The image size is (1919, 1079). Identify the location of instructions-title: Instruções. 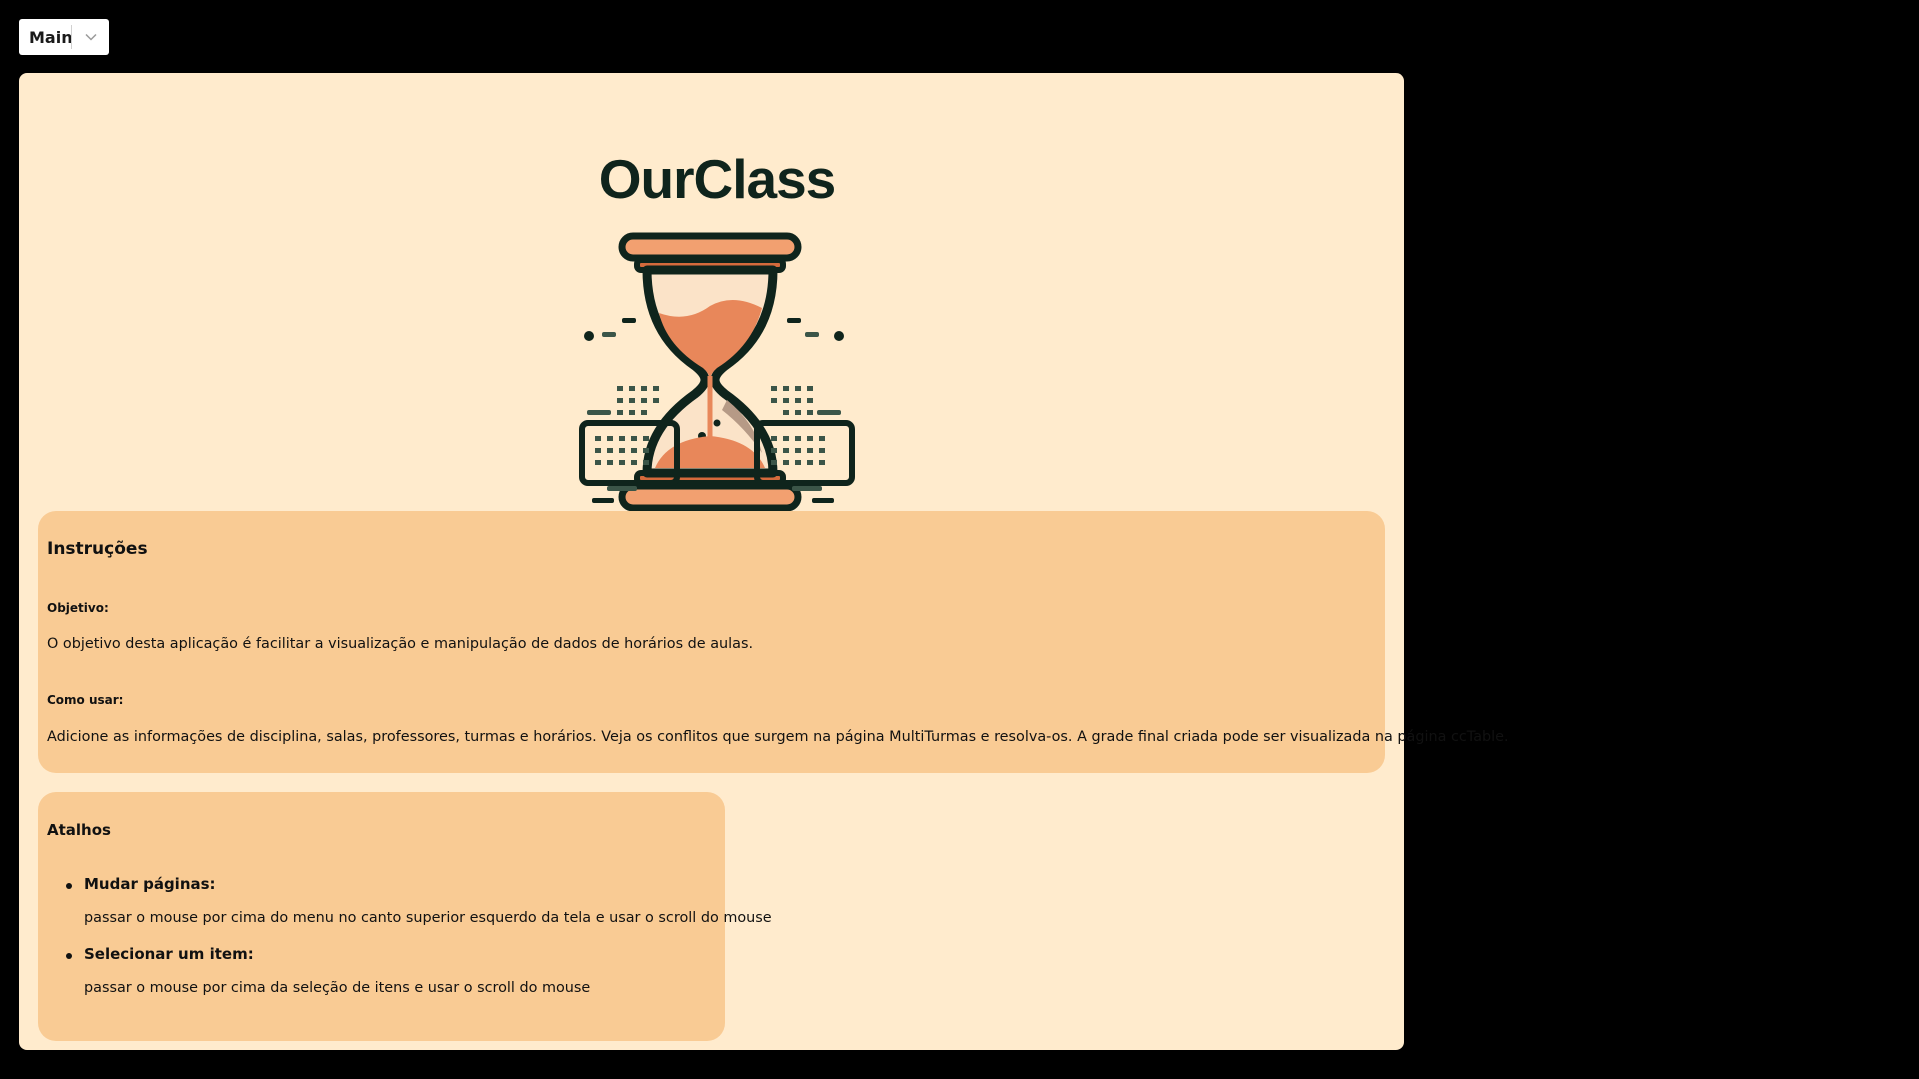
(97, 549).